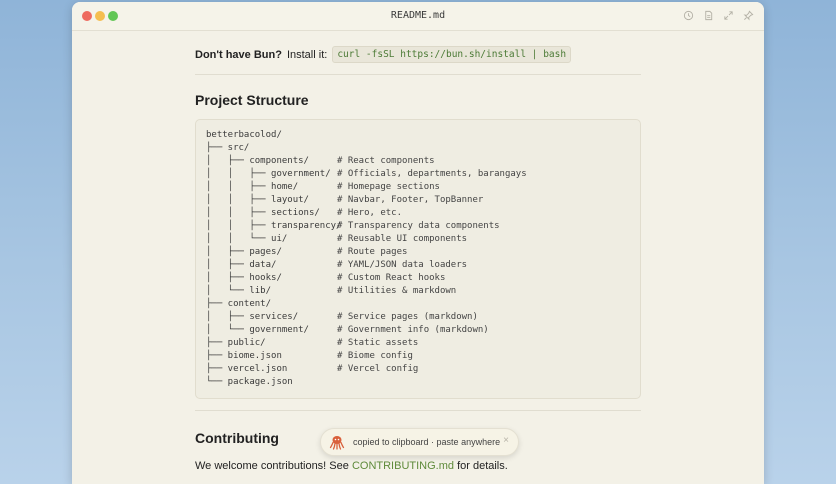 This screenshot has width=836, height=484. I want to click on tree-path: │ ├── data/, so click(241, 265).